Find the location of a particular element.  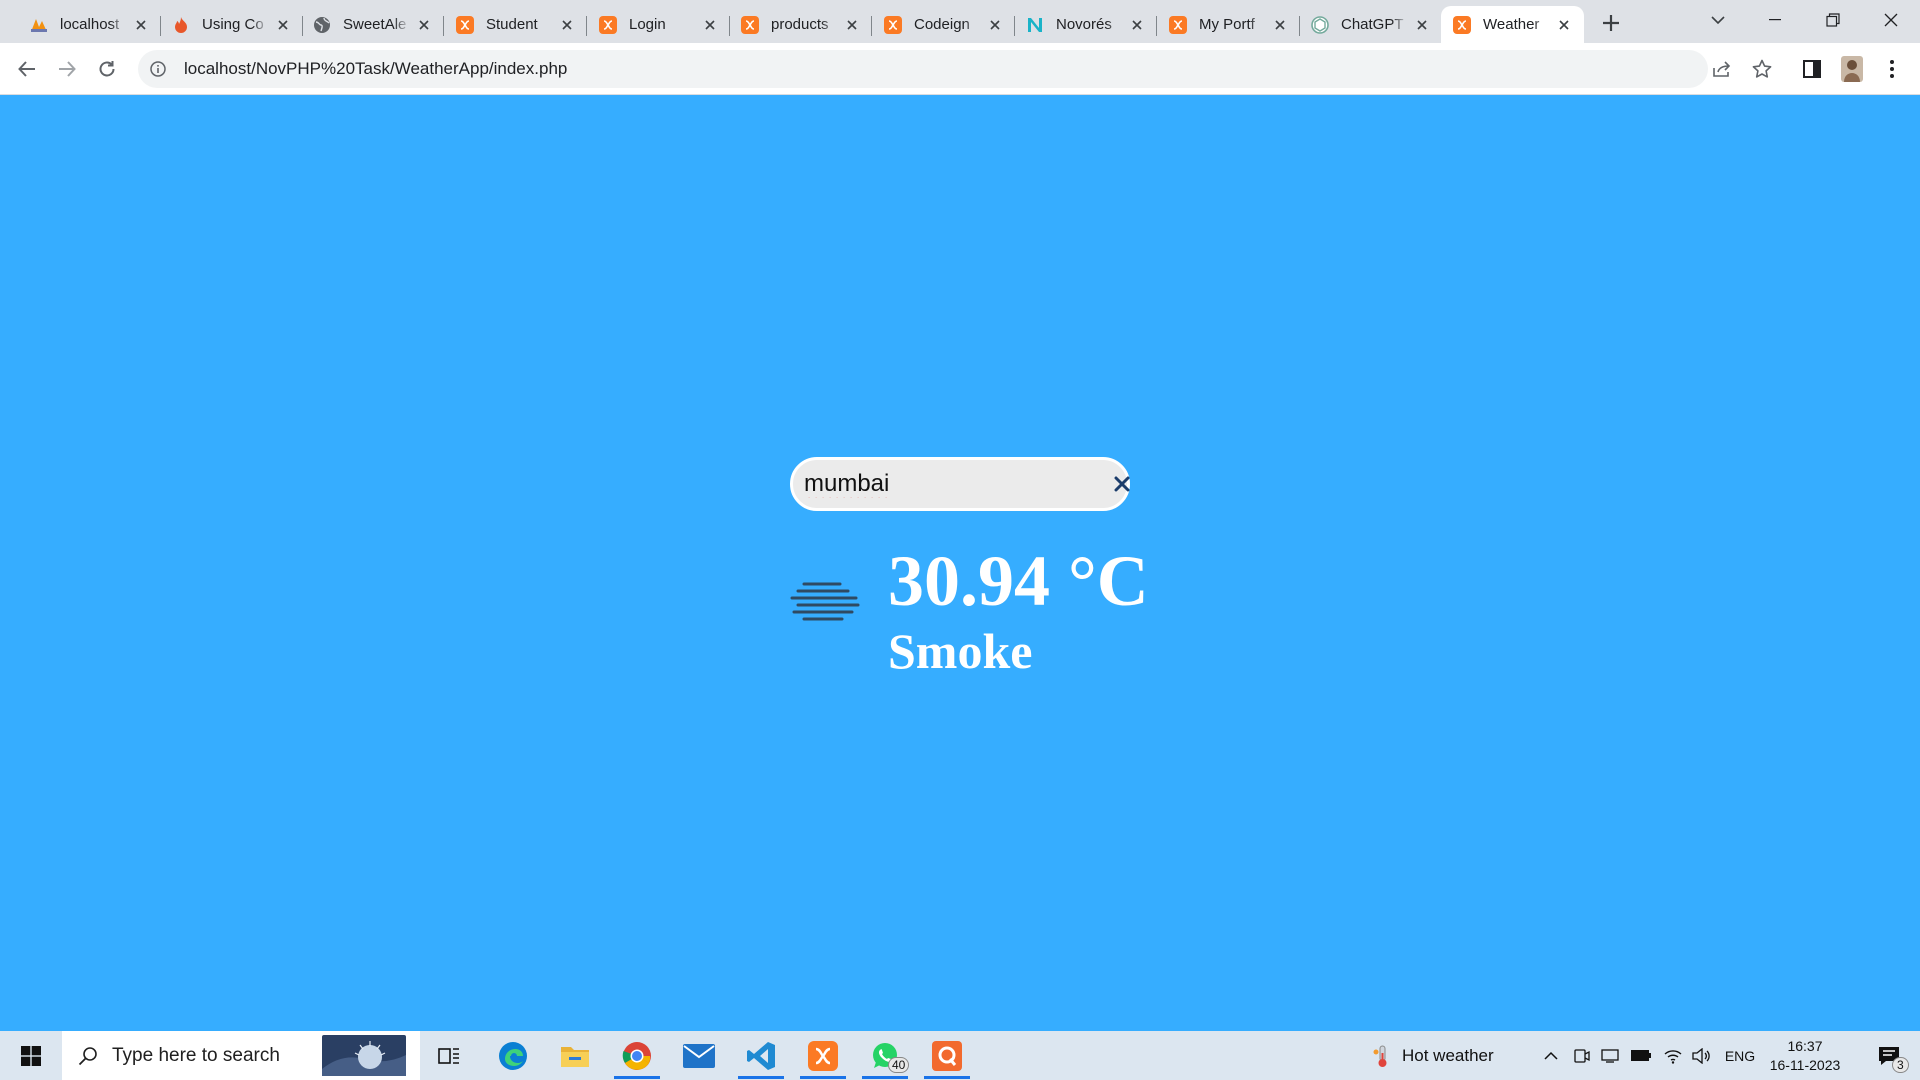

minimize-button is located at coordinates (1775, 20).